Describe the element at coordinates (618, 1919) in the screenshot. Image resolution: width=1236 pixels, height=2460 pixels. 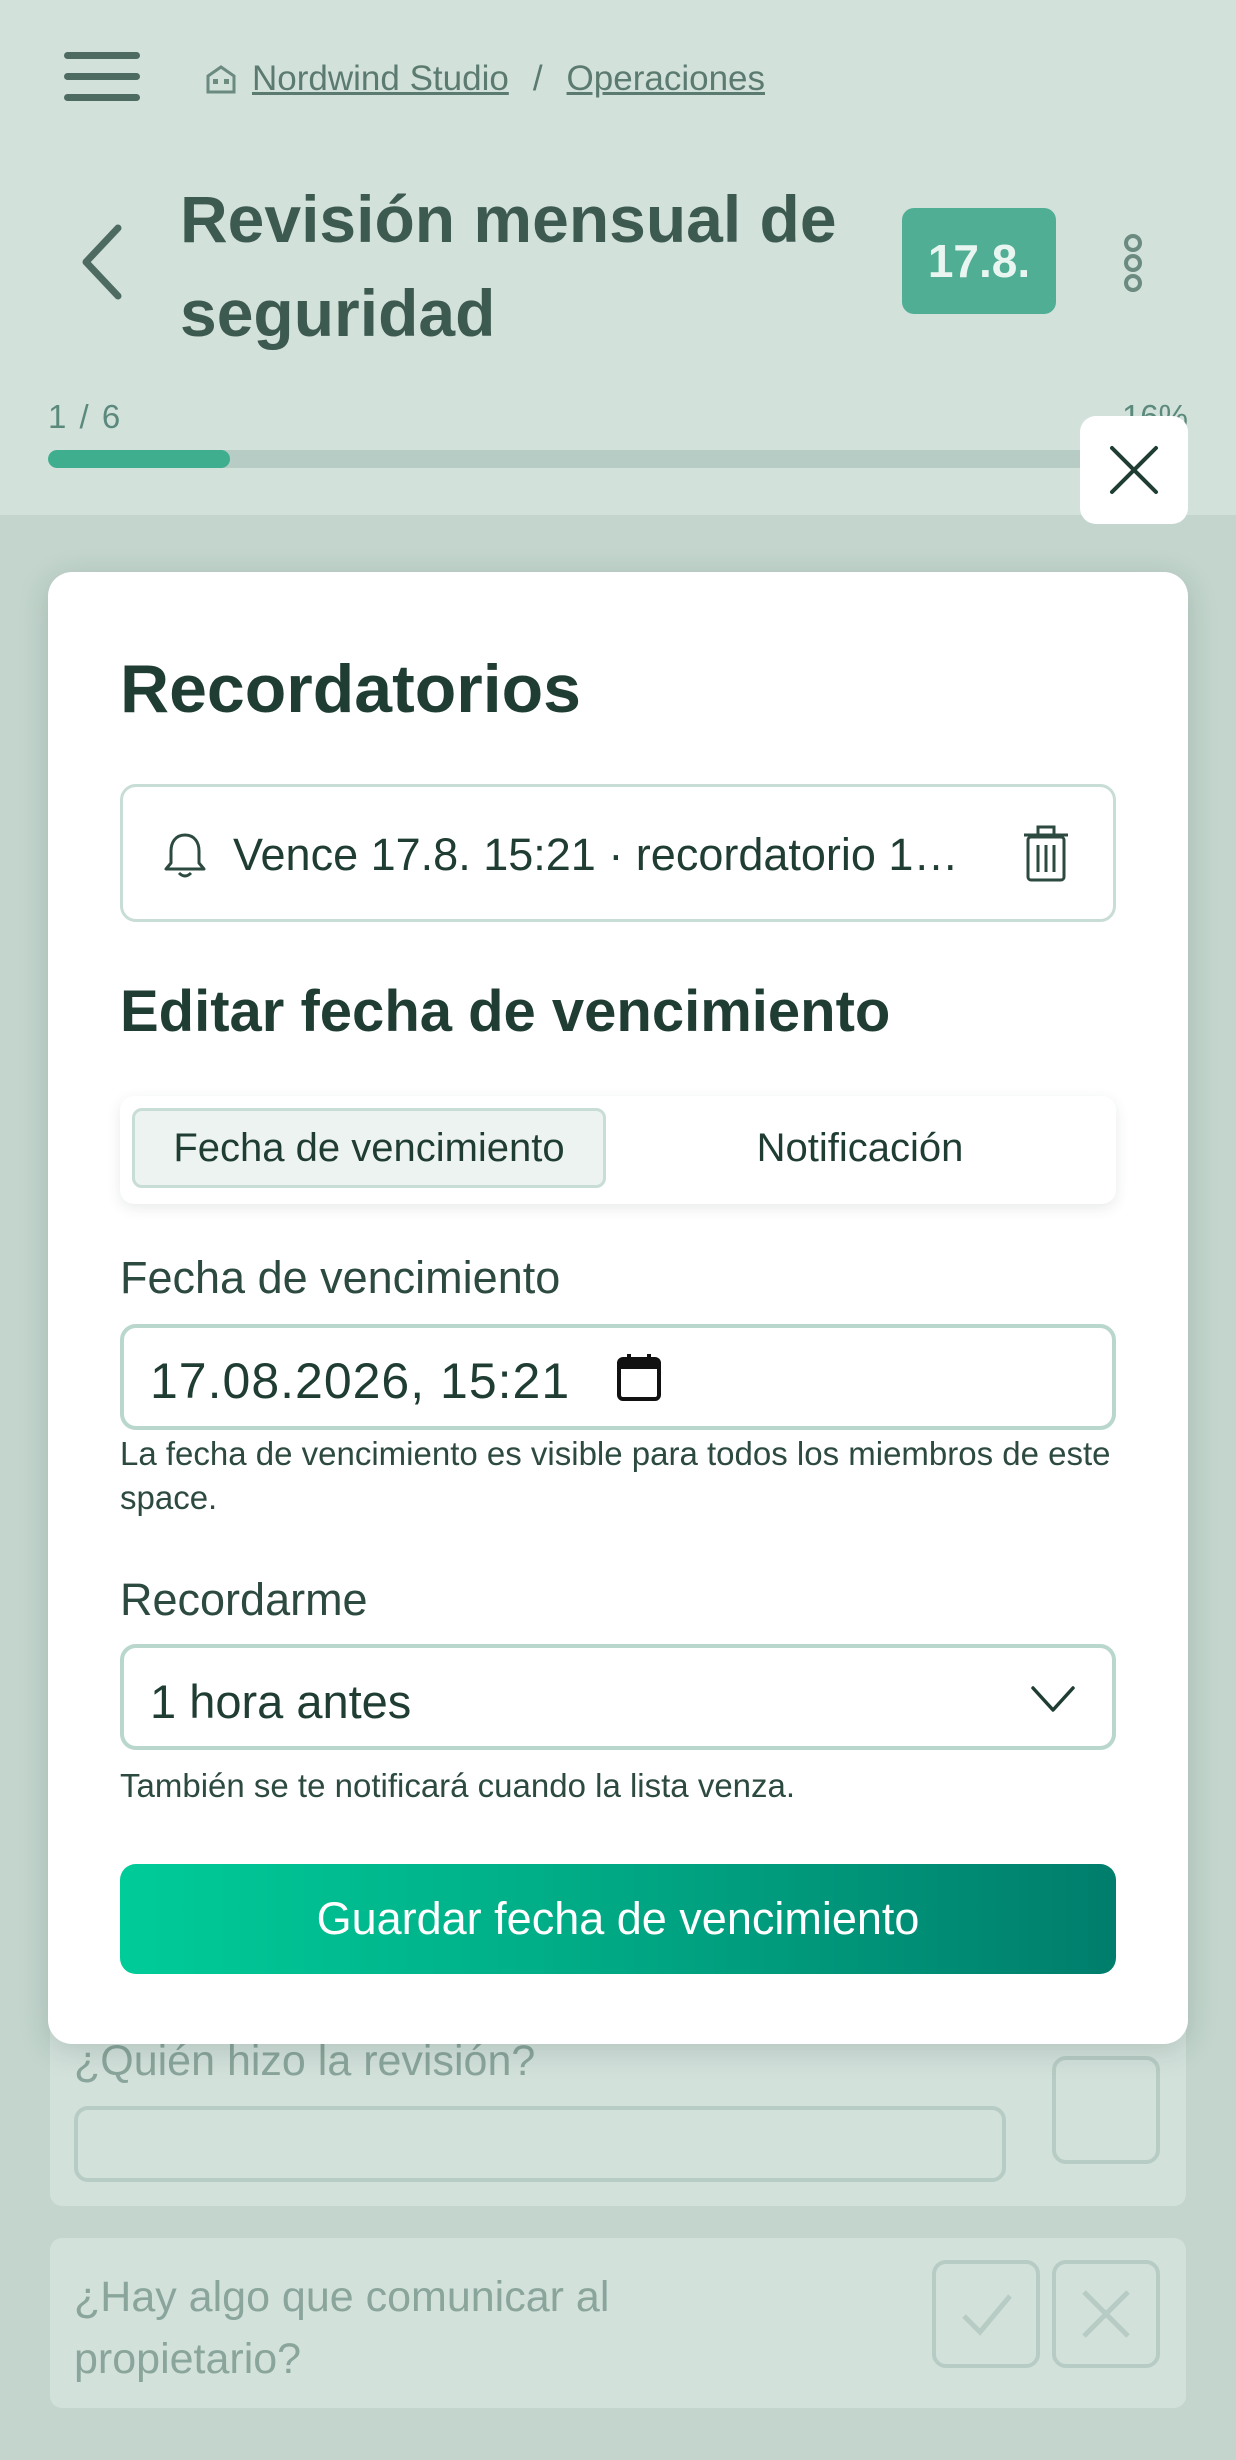
I see `save-due-date-button: Guardar fecha de vencimiento` at that location.